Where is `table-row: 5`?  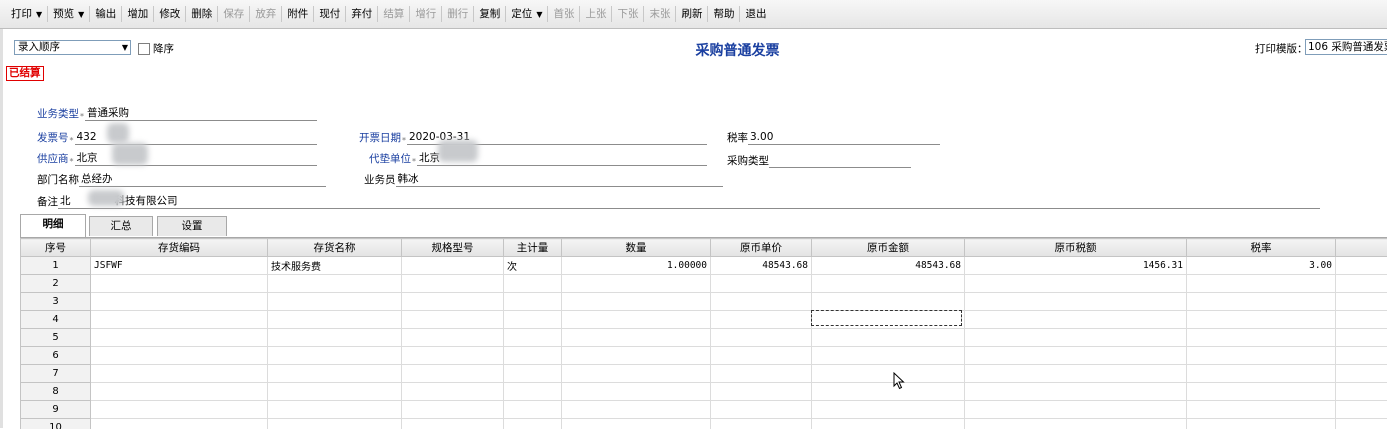 table-row: 5 is located at coordinates (704, 338).